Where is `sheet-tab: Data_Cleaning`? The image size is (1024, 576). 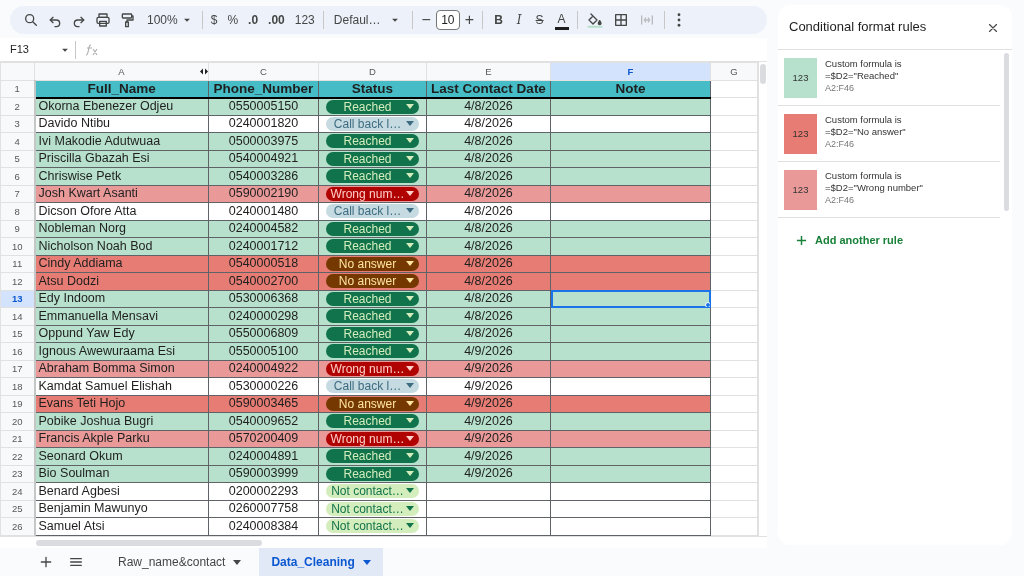
sheet-tab: Data_Cleaning is located at coordinates (321, 562).